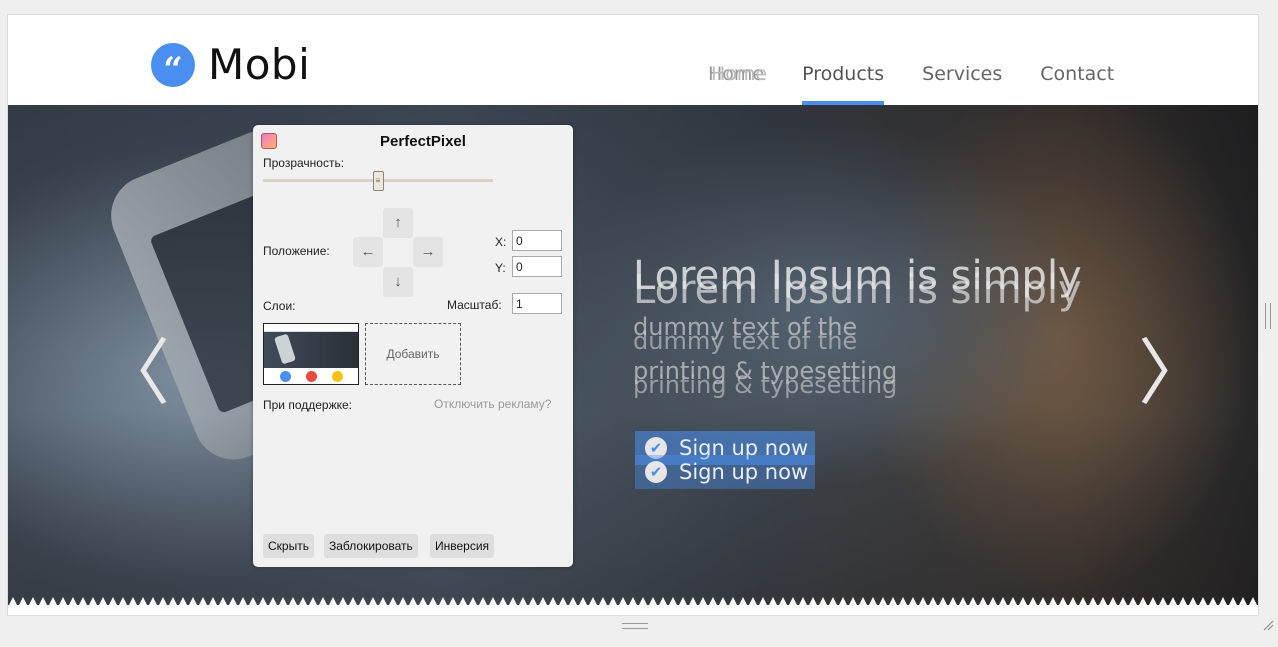 Image resolution: width=1278 pixels, height=647 pixels. I want to click on quote-icon: “, so click(173, 64).